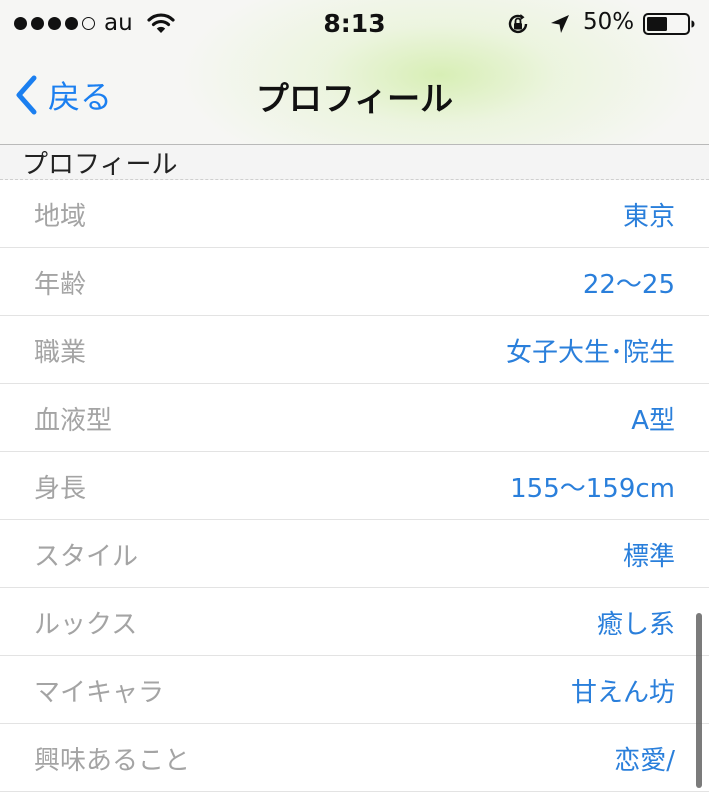 The width and height of the screenshot is (709, 800). What do you see at coordinates (354, 690) in the screenshot?
I see `profile-row: マイキャラ 甘えん坊` at bounding box center [354, 690].